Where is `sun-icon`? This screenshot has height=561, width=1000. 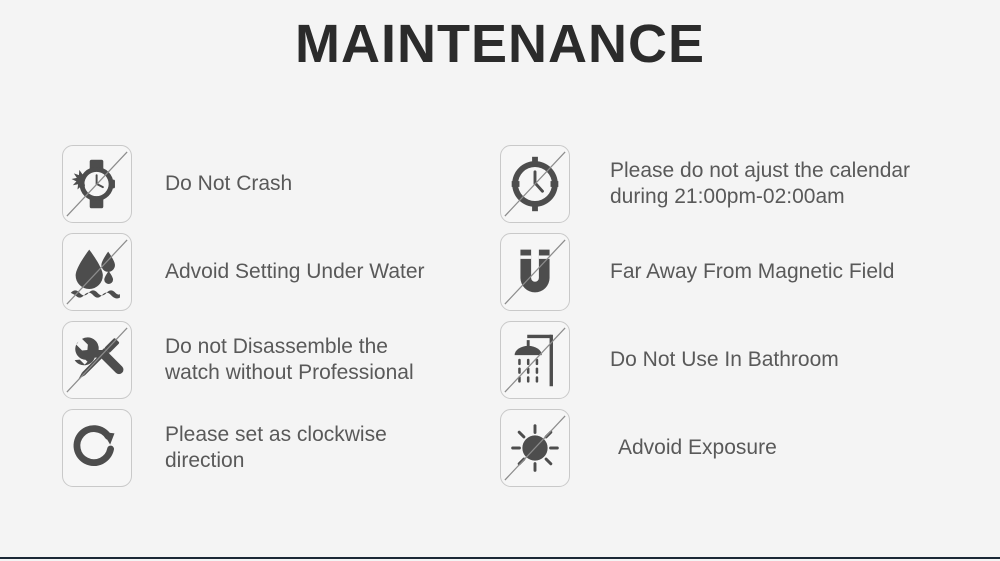
sun-icon is located at coordinates (535, 448).